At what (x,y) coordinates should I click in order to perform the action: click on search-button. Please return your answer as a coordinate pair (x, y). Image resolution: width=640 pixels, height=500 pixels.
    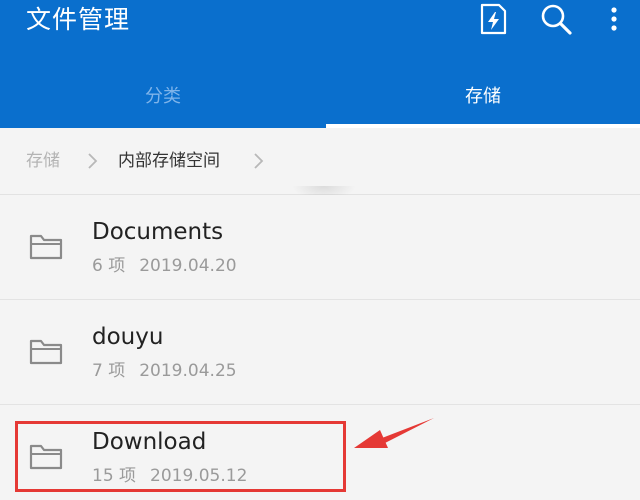
    Looking at the image, I should click on (558, 20).